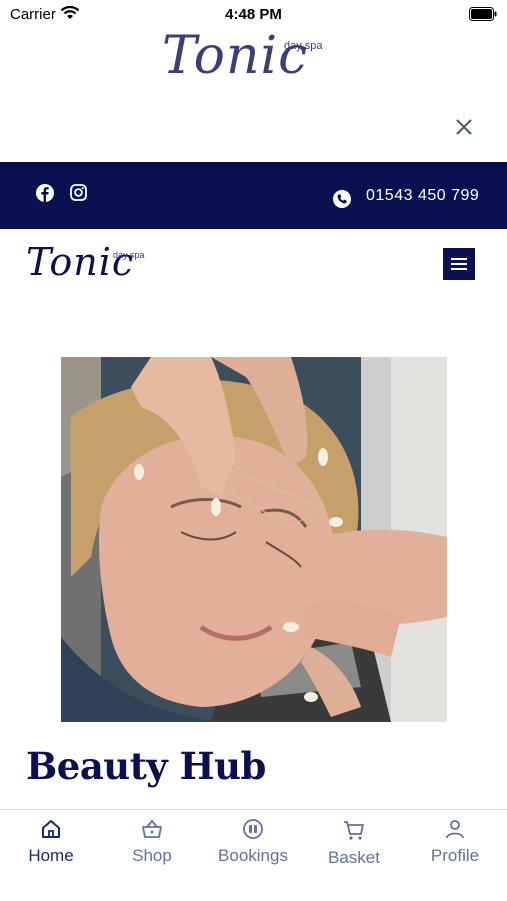 Image resolution: width=507 pixels, height=901 pixels. I want to click on cart-icon, so click(354, 830).